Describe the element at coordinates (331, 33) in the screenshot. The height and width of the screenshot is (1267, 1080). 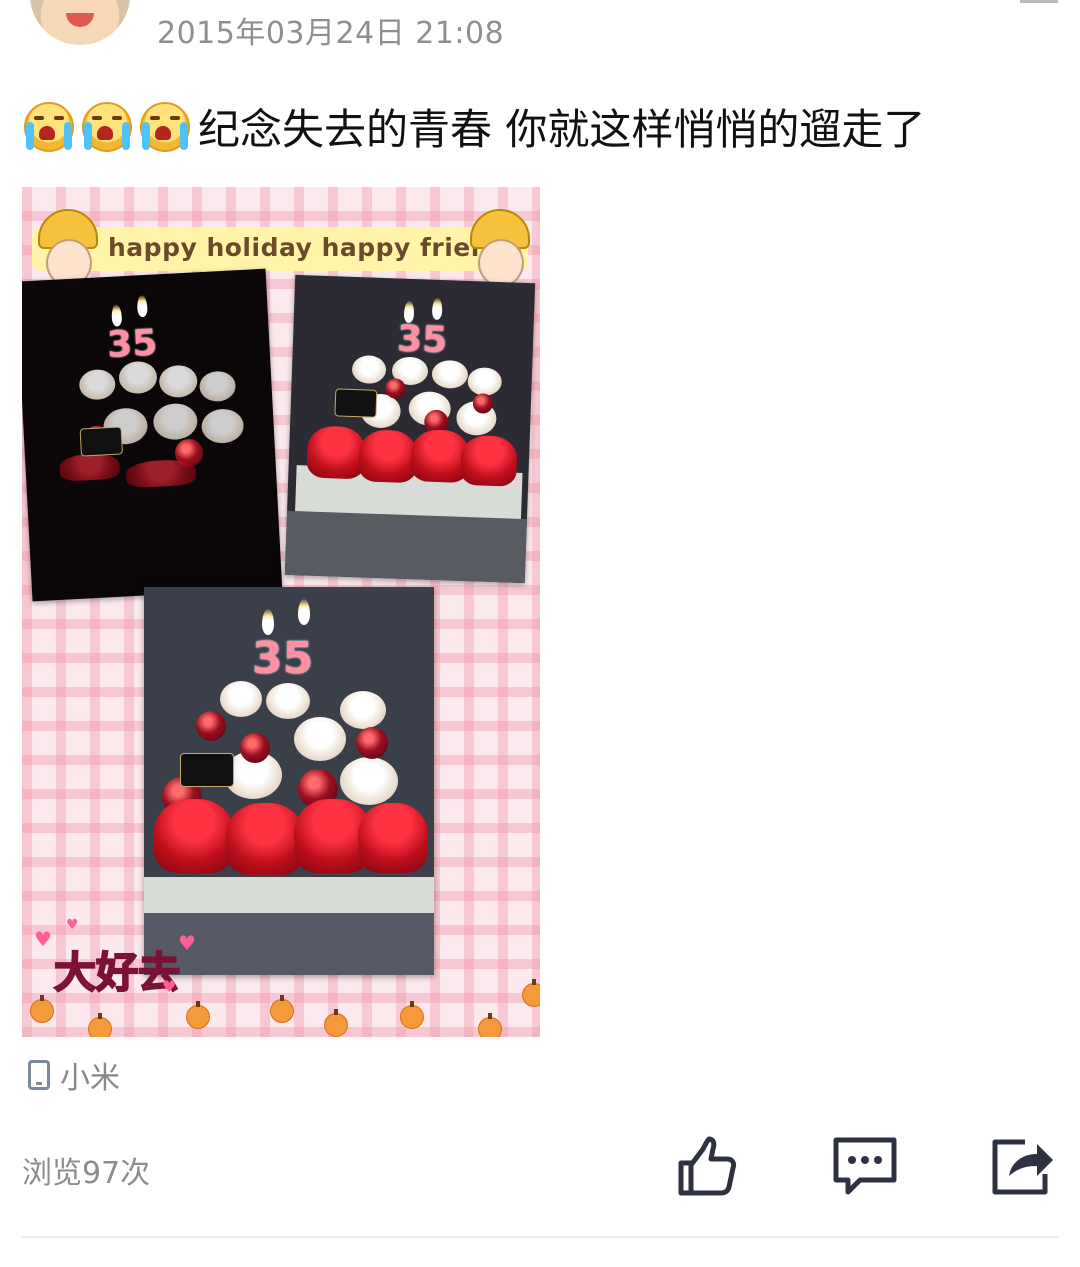
I see `post-timestamp: 2015年03月24日 21:08` at that location.